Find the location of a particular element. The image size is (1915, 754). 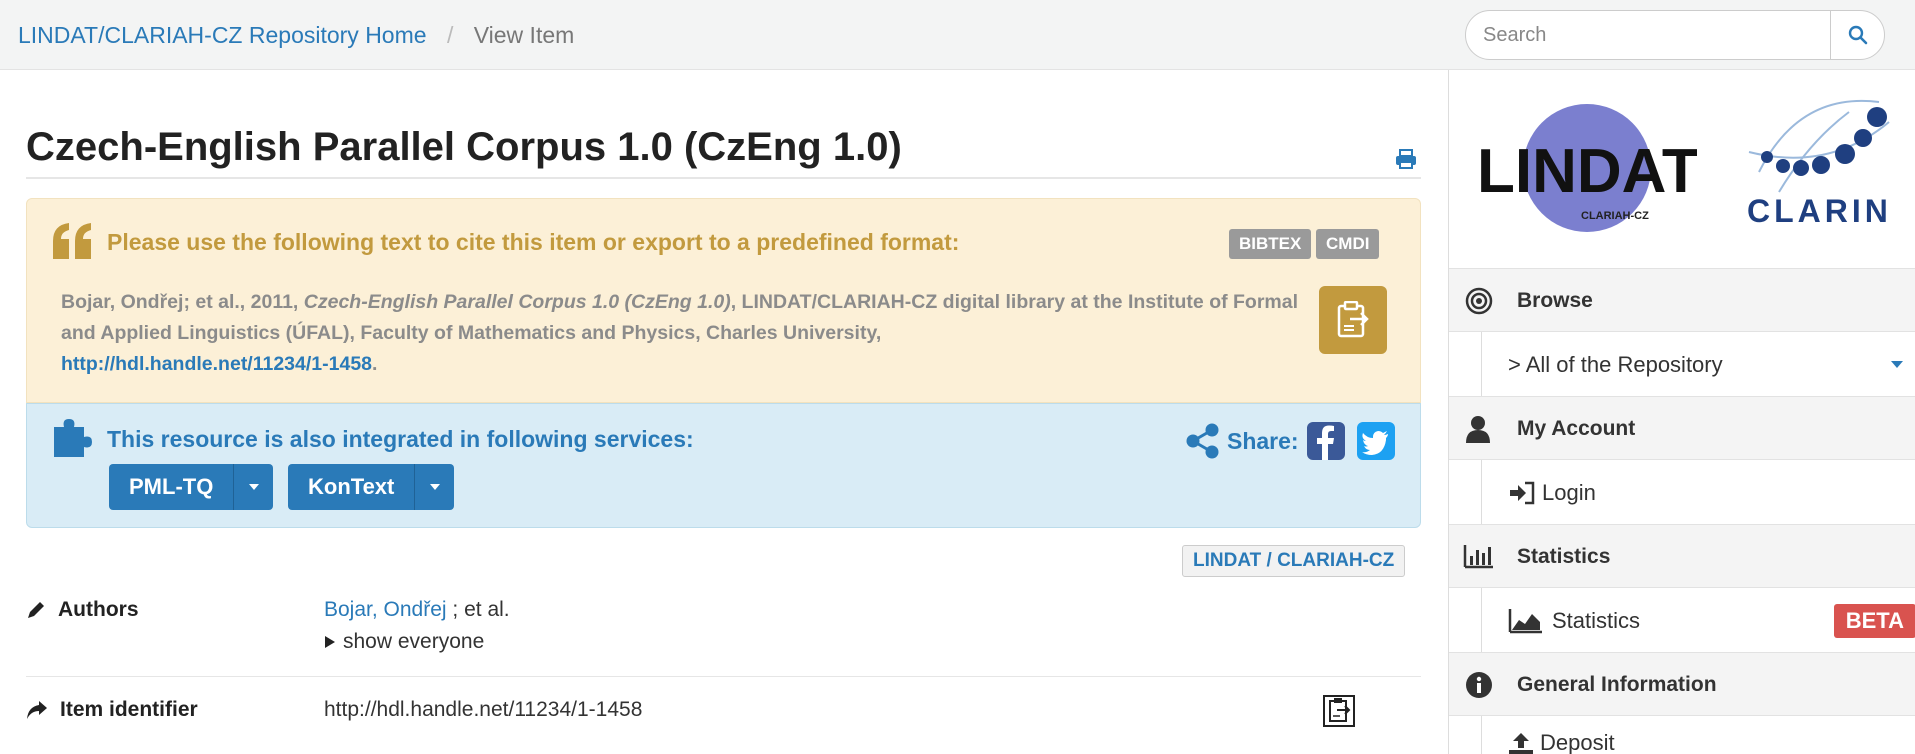

sidebar-item-login: Login is located at coordinates (1682, 492).